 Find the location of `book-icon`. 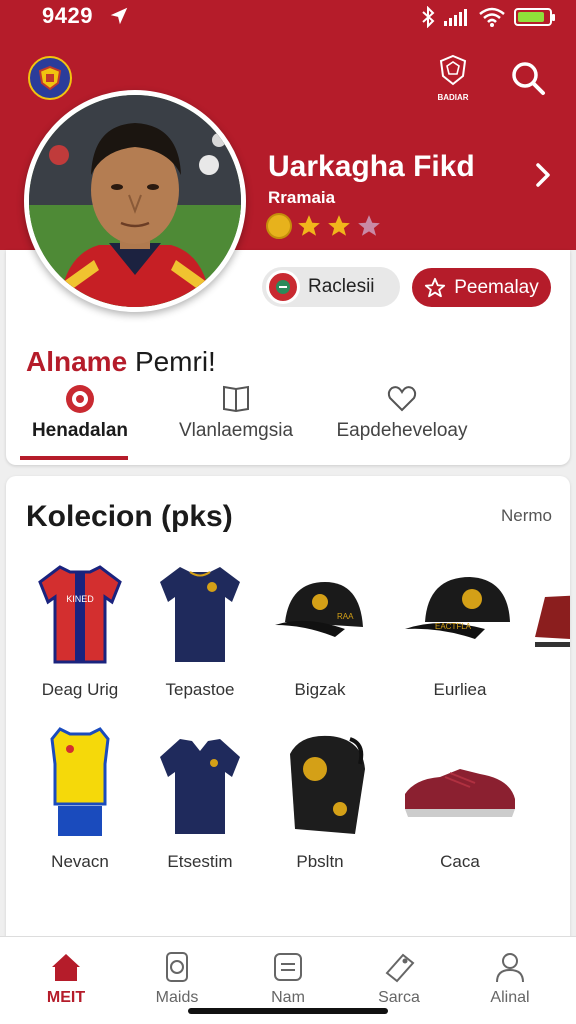

book-icon is located at coordinates (236, 399).